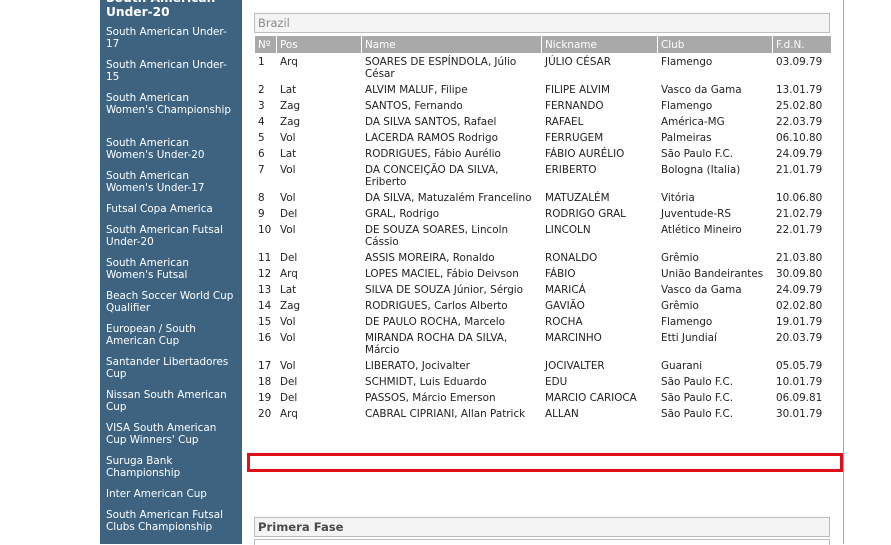 This screenshot has width=891, height=545. What do you see at coordinates (799, 138) in the screenshot?
I see `player-birthdate: 06.10.80` at bounding box center [799, 138].